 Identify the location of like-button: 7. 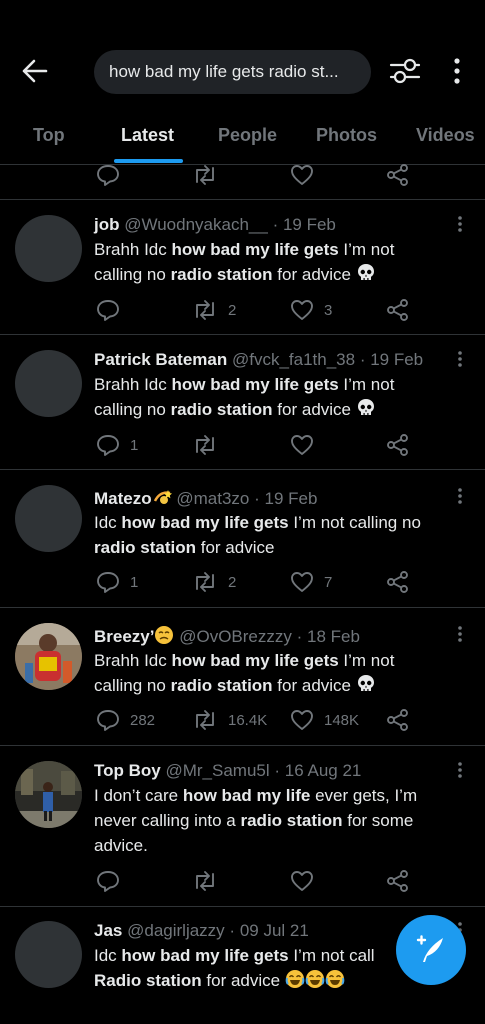
(311, 582).